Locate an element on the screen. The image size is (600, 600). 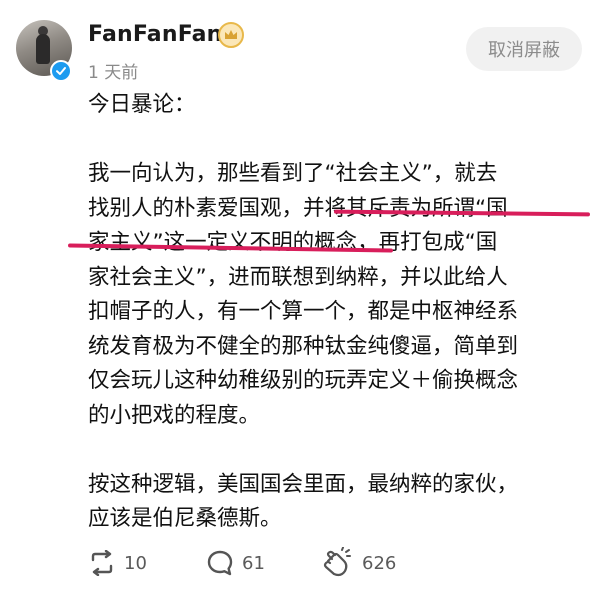
comment-icon is located at coordinates (220, 563).